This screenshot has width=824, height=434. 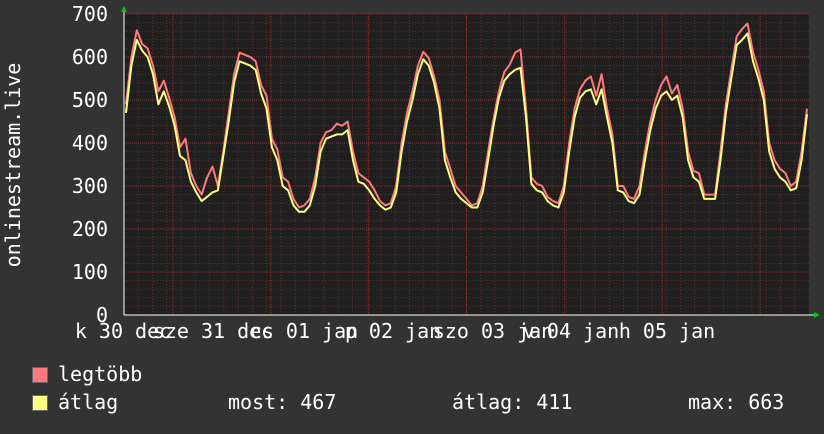 What do you see at coordinates (736, 402) in the screenshot?
I see `stat-max: max: 663` at bounding box center [736, 402].